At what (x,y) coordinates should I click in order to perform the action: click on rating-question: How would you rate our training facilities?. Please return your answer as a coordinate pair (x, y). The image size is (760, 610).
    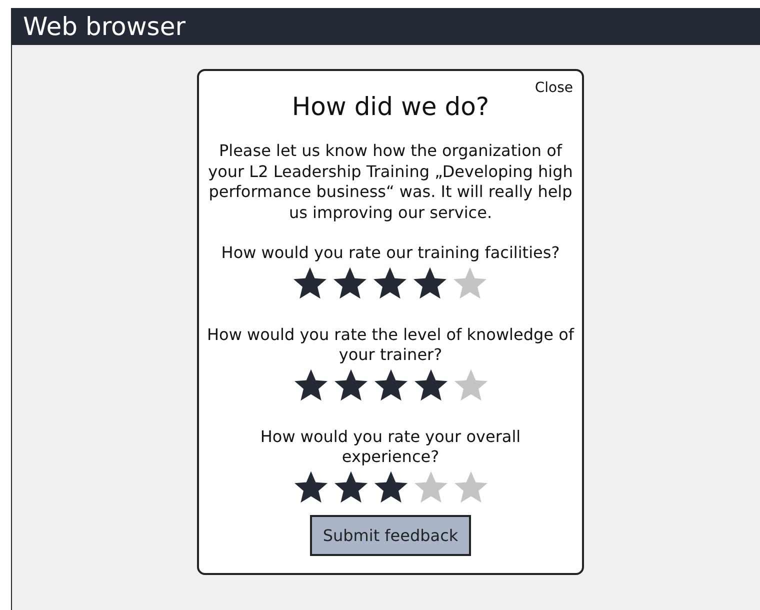
    Looking at the image, I should click on (390, 253).